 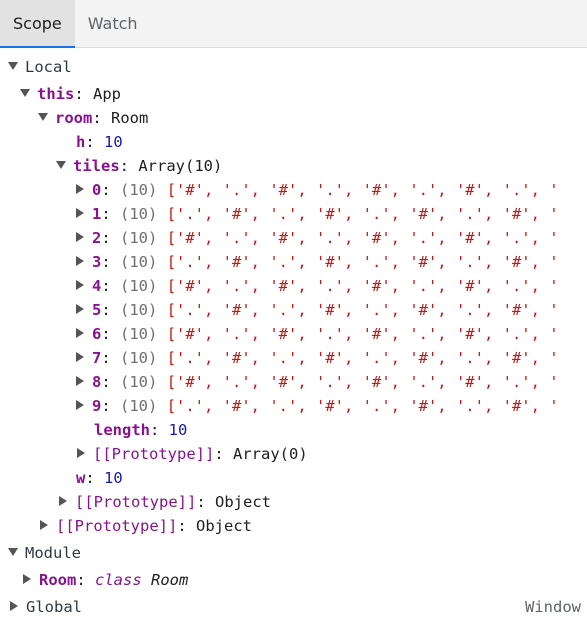 I want to click on property-value: Array(10), so click(x=180, y=166).